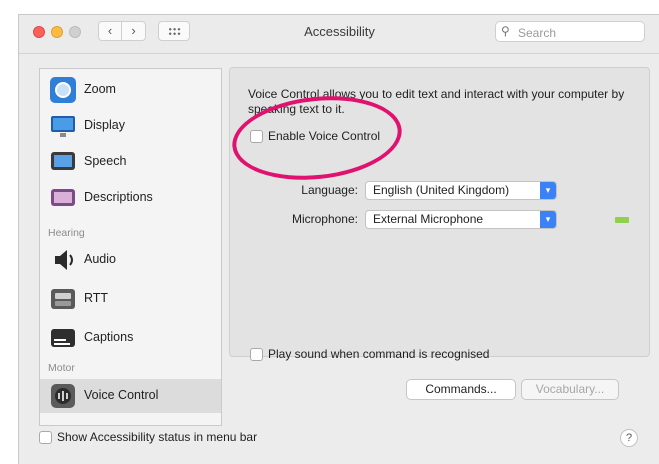 The width and height of the screenshot is (659, 464). What do you see at coordinates (256, 354) in the screenshot?
I see `play-sound-checkbox` at bounding box center [256, 354].